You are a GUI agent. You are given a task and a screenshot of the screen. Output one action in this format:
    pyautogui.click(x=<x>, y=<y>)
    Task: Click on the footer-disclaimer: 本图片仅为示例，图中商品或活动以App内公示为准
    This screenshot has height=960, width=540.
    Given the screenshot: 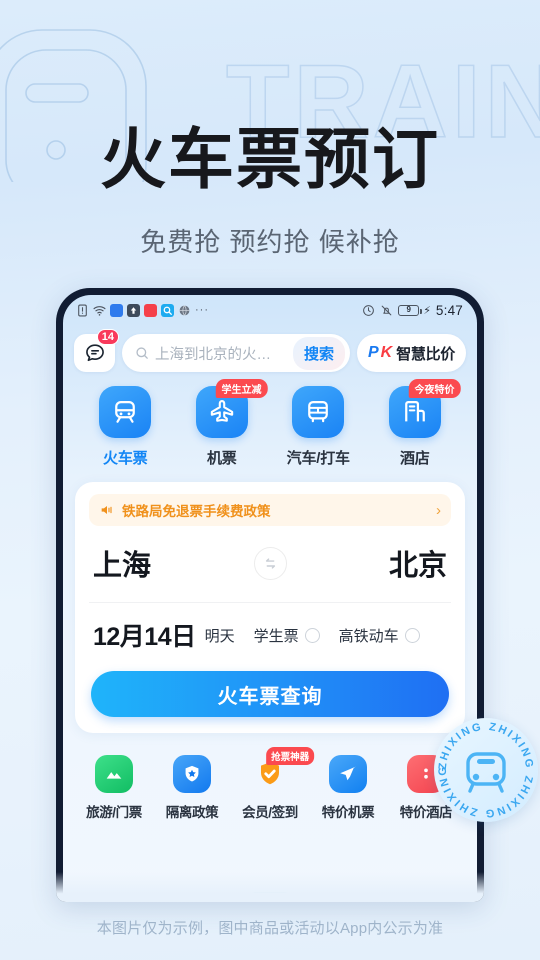 What is the action you would take?
    pyautogui.click(x=270, y=928)
    